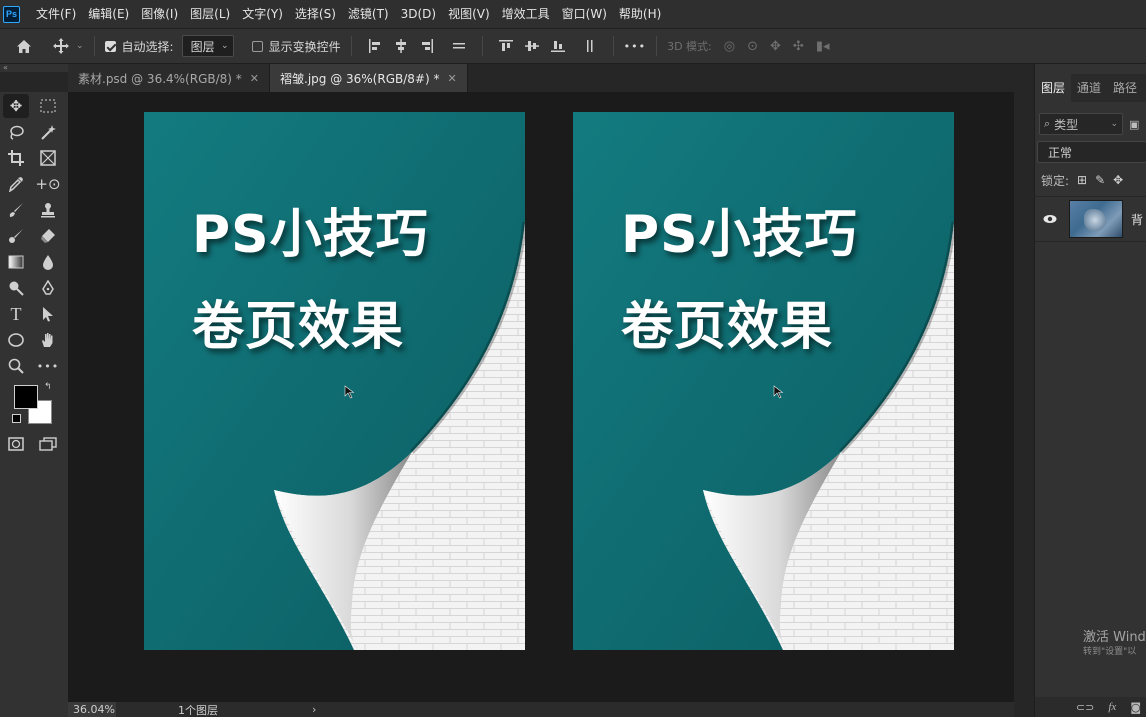 The width and height of the screenshot is (1146, 717). What do you see at coordinates (689, 46) in the screenshot?
I see `3d-mode-label: 3D 模式:` at bounding box center [689, 46].